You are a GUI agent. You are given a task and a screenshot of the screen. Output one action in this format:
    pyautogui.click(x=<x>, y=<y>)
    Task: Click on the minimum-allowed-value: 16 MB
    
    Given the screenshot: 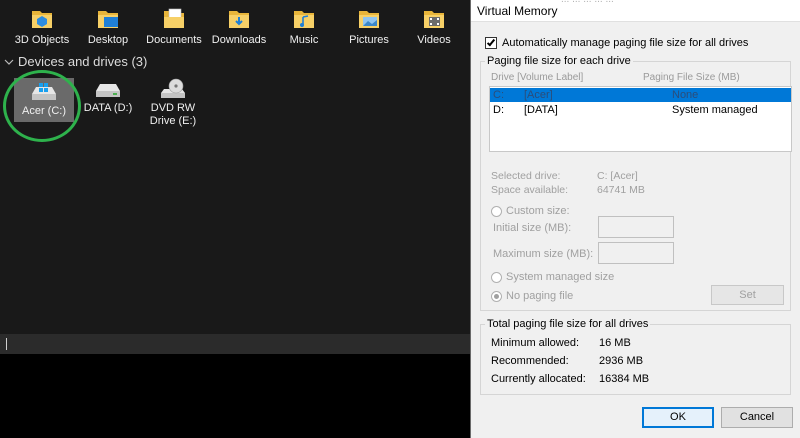 What is the action you would take?
    pyautogui.click(x=615, y=343)
    